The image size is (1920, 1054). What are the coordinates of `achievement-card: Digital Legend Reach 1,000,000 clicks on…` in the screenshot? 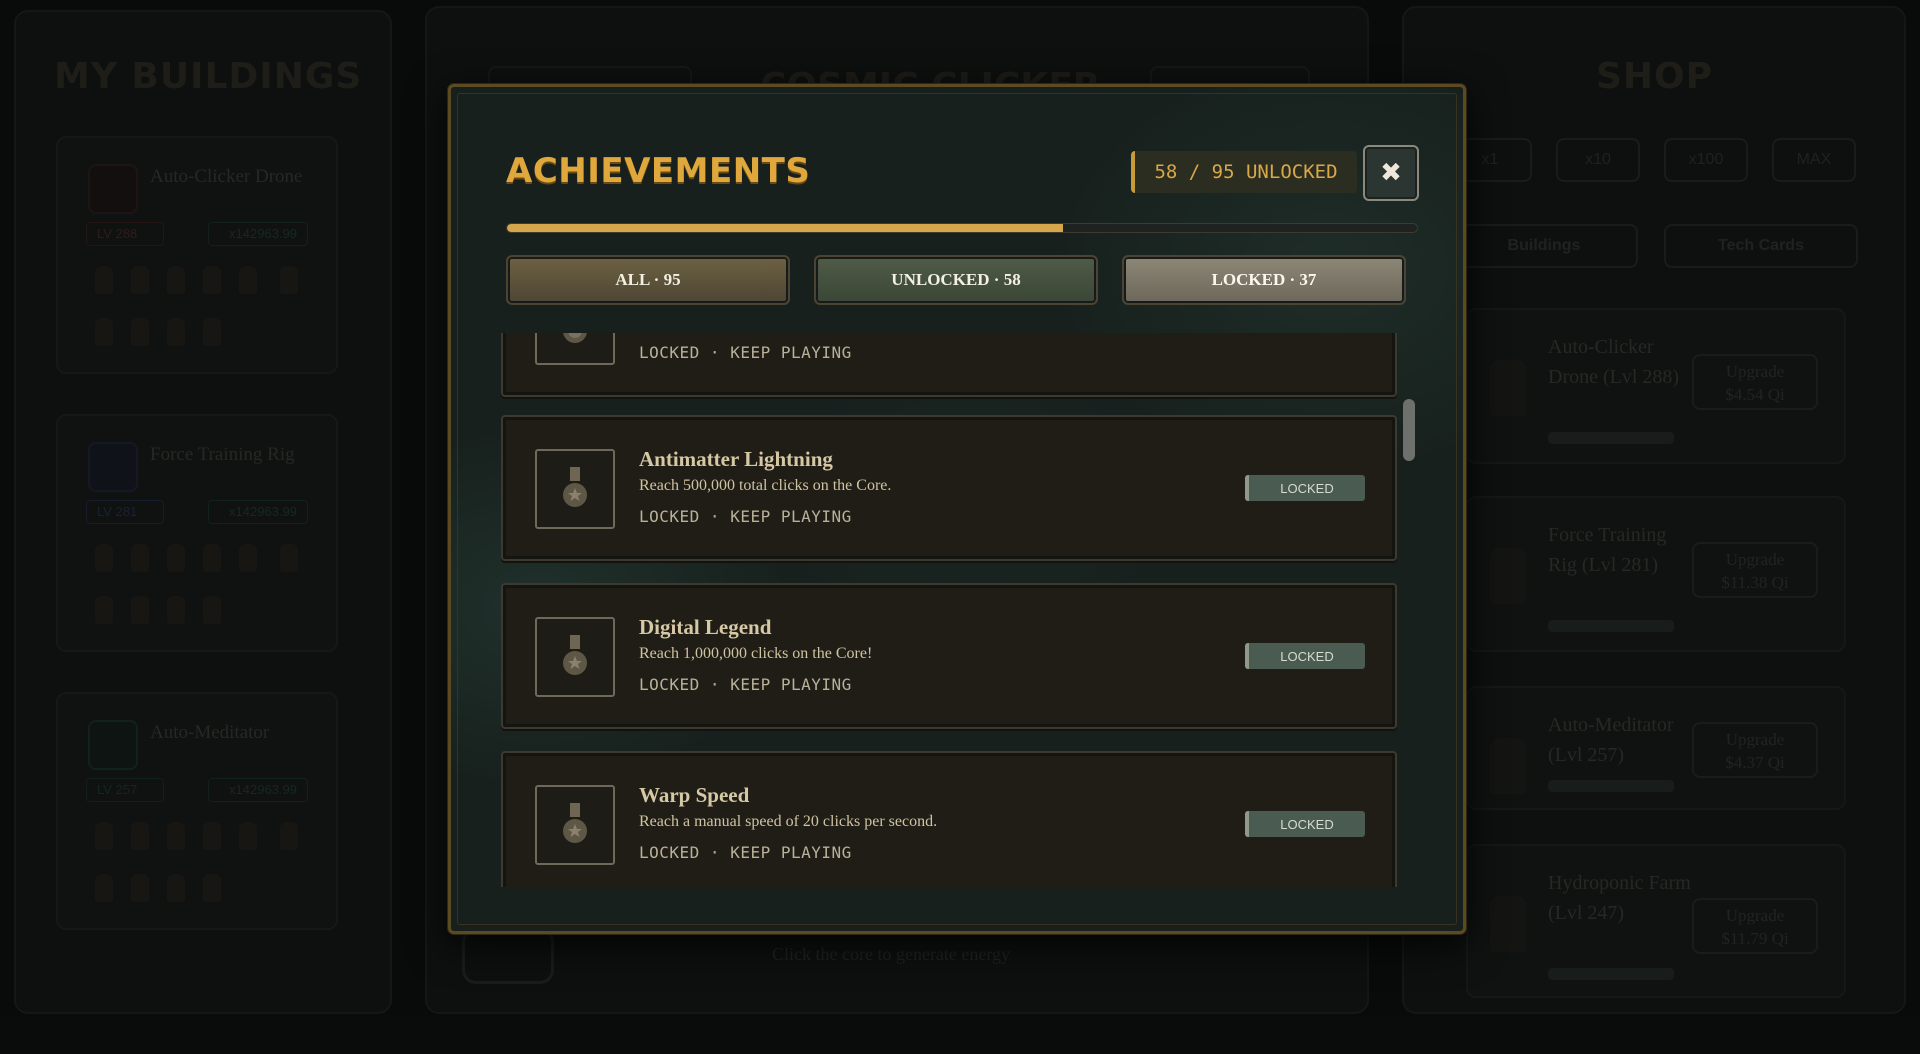 It's located at (949, 656).